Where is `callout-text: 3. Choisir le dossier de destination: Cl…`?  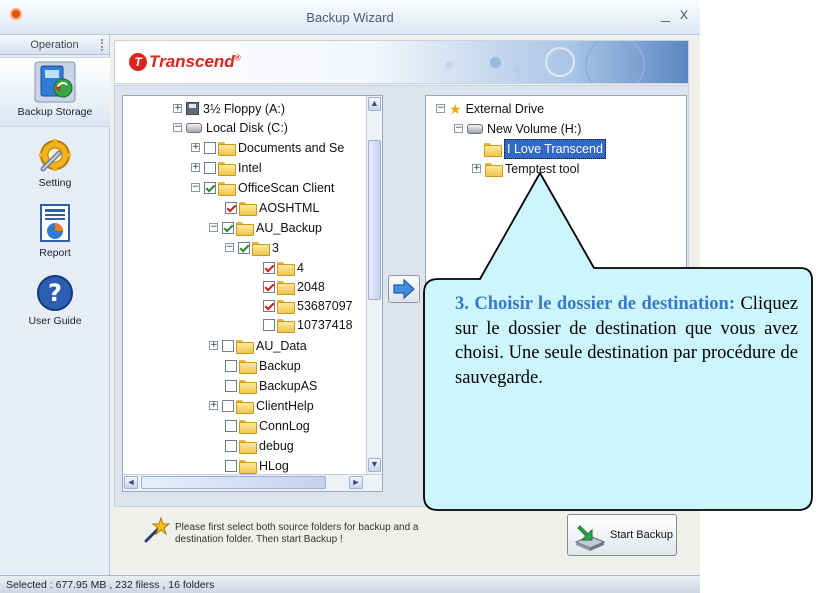 callout-text: 3. Choisir le dossier de destination: Cl… is located at coordinates (626, 341).